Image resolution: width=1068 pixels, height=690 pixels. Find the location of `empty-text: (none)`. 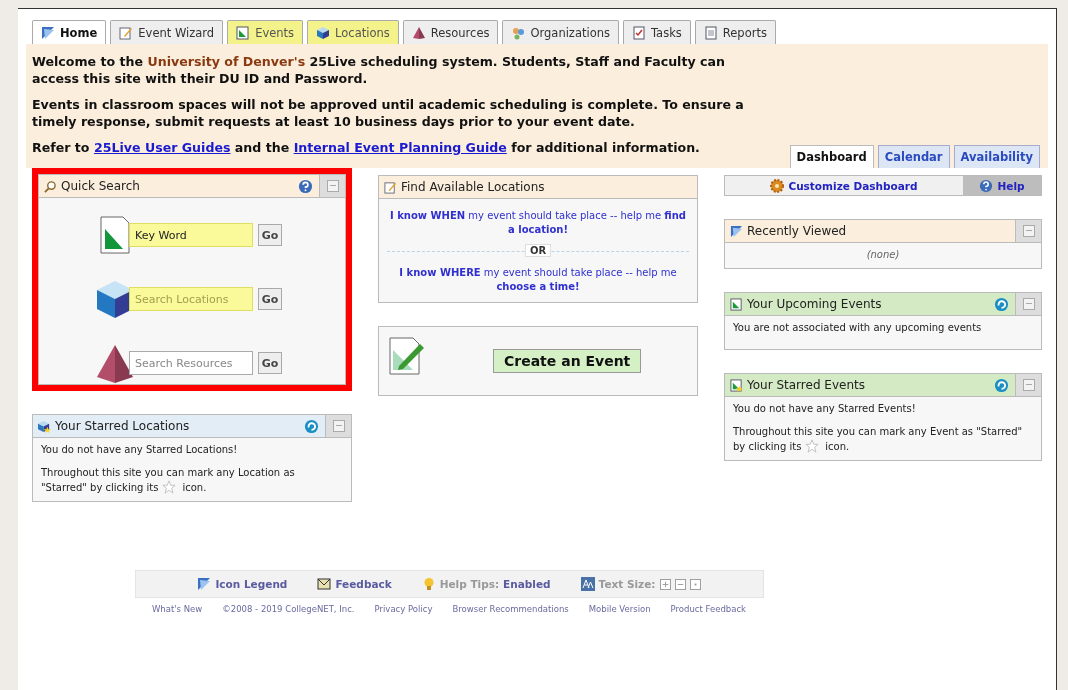

empty-text: (none) is located at coordinates (883, 255).